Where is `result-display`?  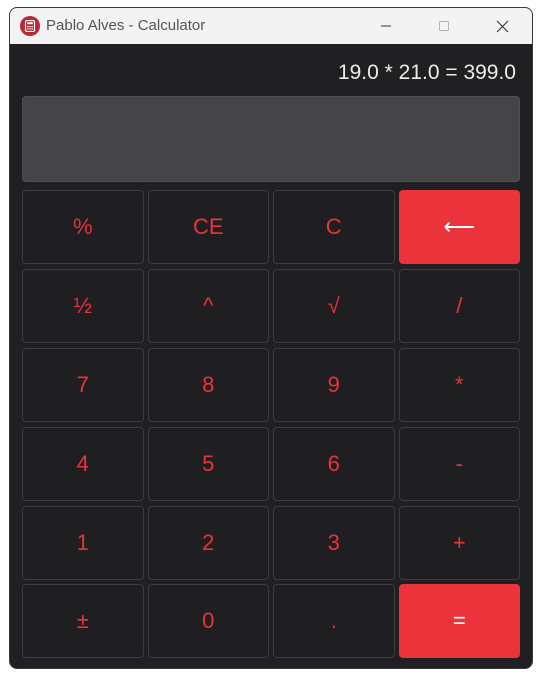 result-display is located at coordinates (271, 139).